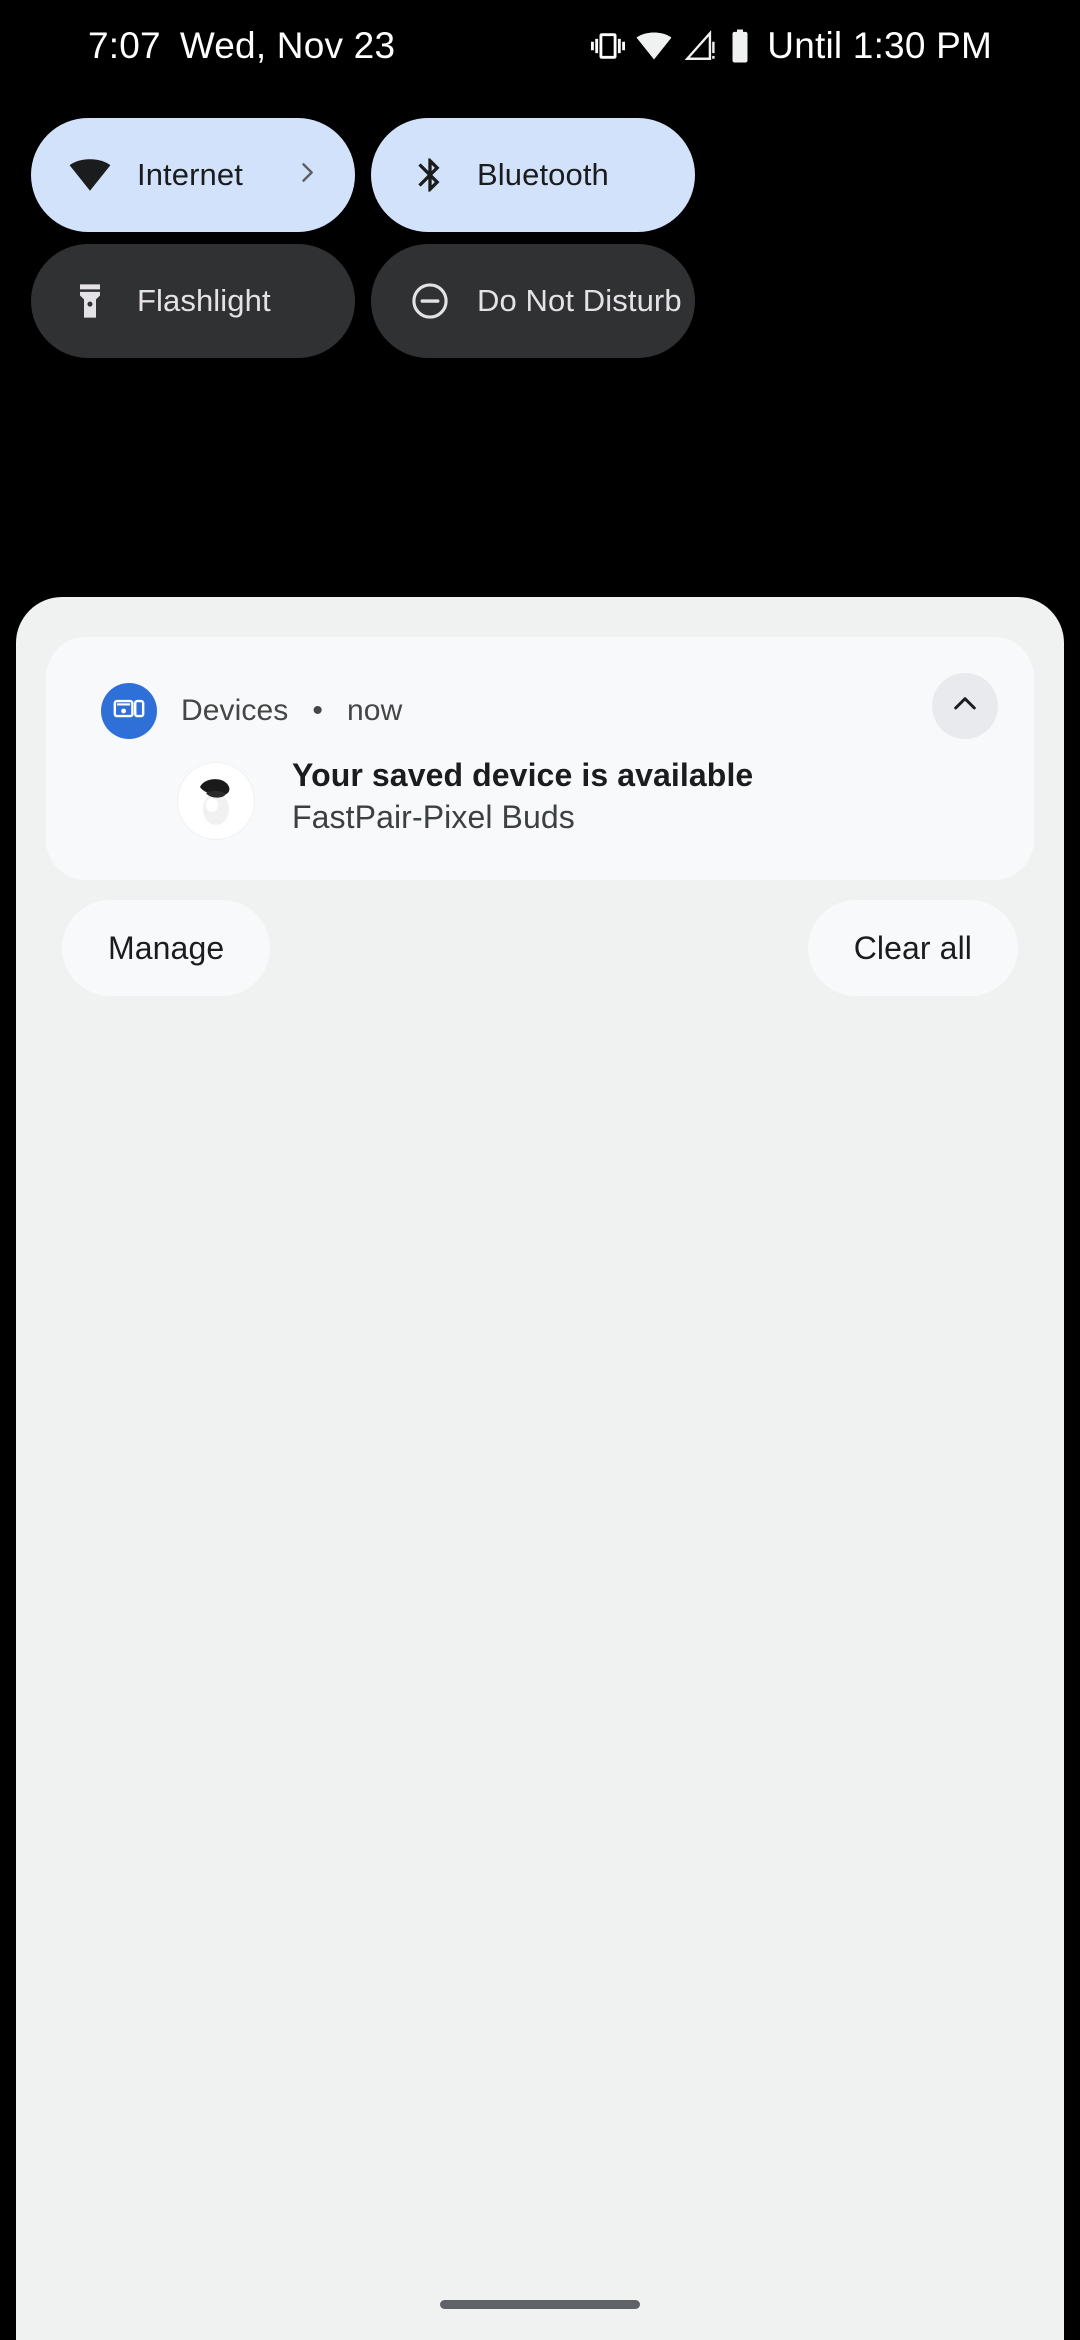  Describe the element at coordinates (287, 45) in the screenshot. I see `status-bar-date: Wed, Nov 23` at that location.